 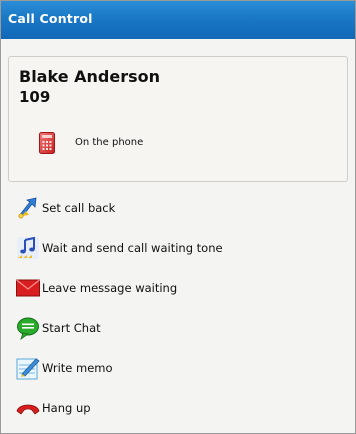 I want to click on write-memo-button: Write memo, so click(x=178, y=369).